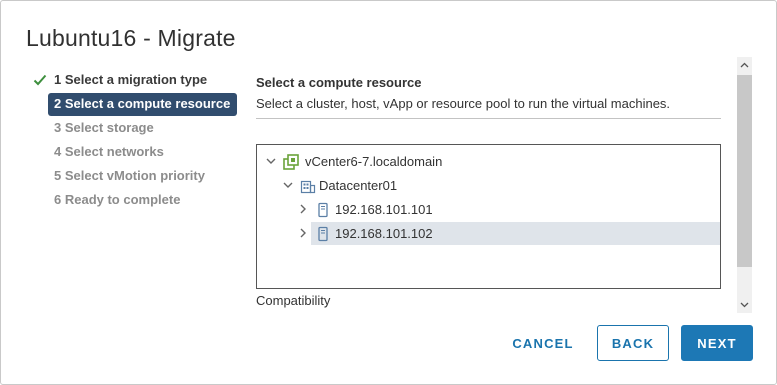 This screenshot has height=385, width=777. I want to click on vcenter-icon, so click(291, 162).